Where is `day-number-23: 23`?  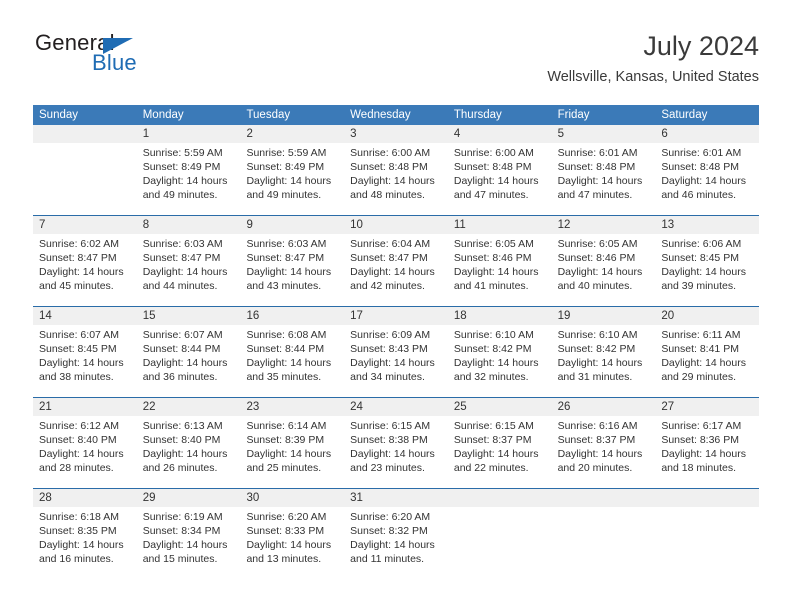 day-number-23: 23 is located at coordinates (292, 407).